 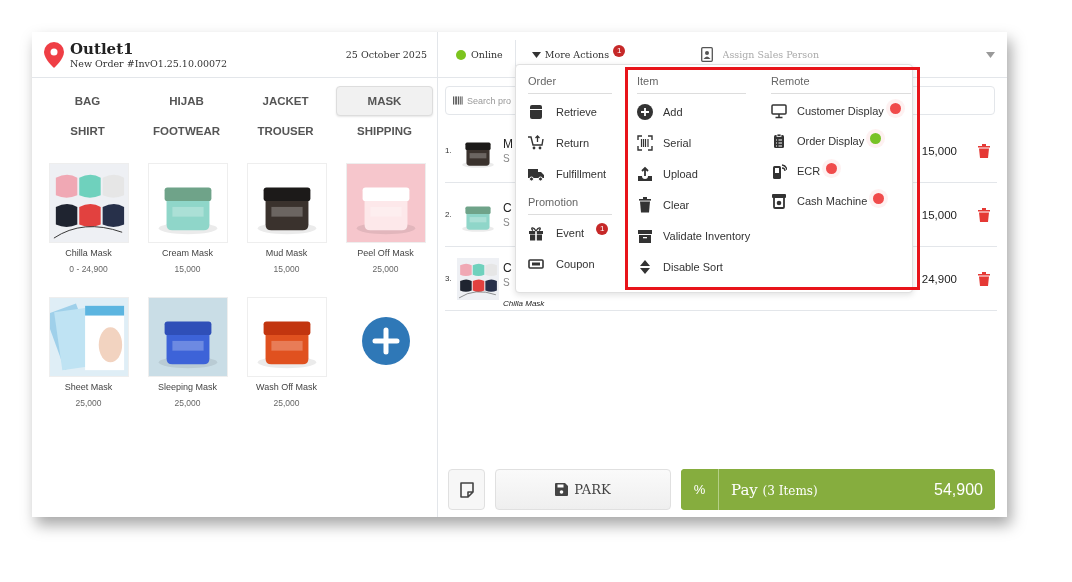 What do you see at coordinates (88, 253) in the screenshot?
I see `product-name: Chilla Mask` at bounding box center [88, 253].